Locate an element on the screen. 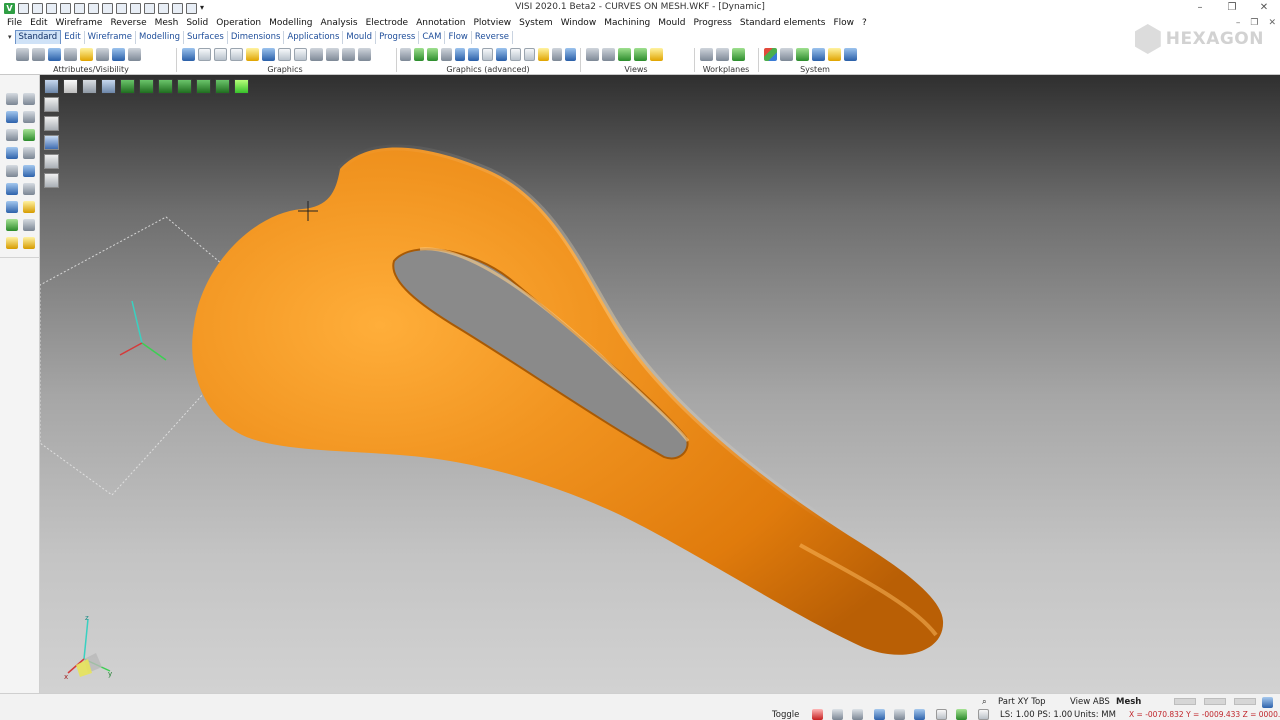 The height and width of the screenshot is (720, 1280). edit-entity-icon is located at coordinates (29, 117).